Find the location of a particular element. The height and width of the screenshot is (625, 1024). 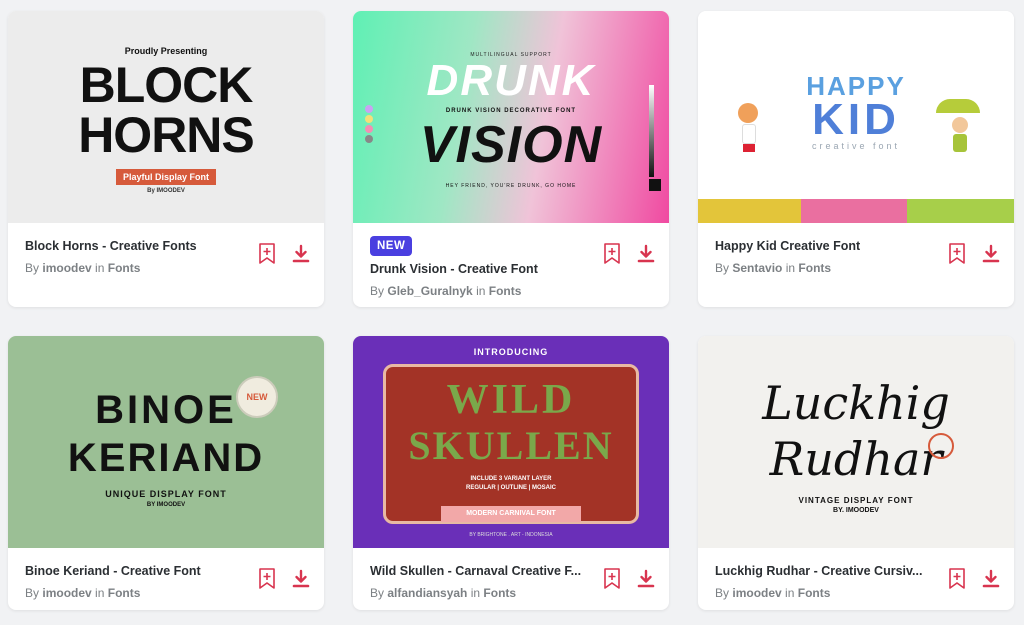

preview-headline: BLOCK is located at coordinates (166, 85).